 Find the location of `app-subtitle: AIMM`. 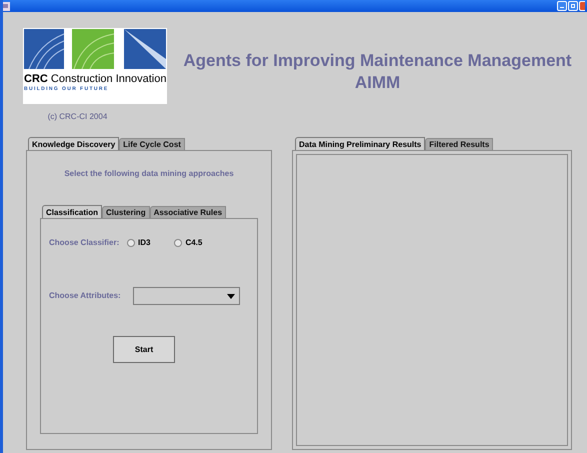

app-subtitle: AIMM is located at coordinates (377, 83).